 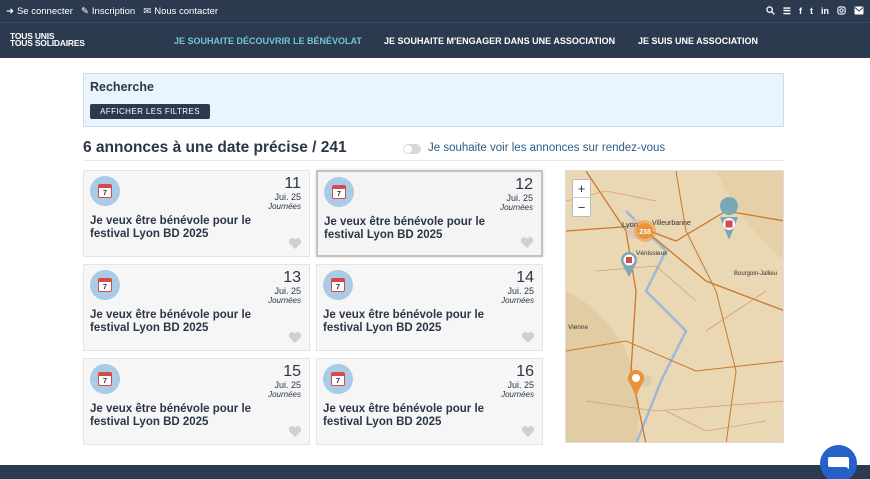 What do you see at coordinates (44, 11) in the screenshot?
I see `login-label: Se connecter` at bounding box center [44, 11].